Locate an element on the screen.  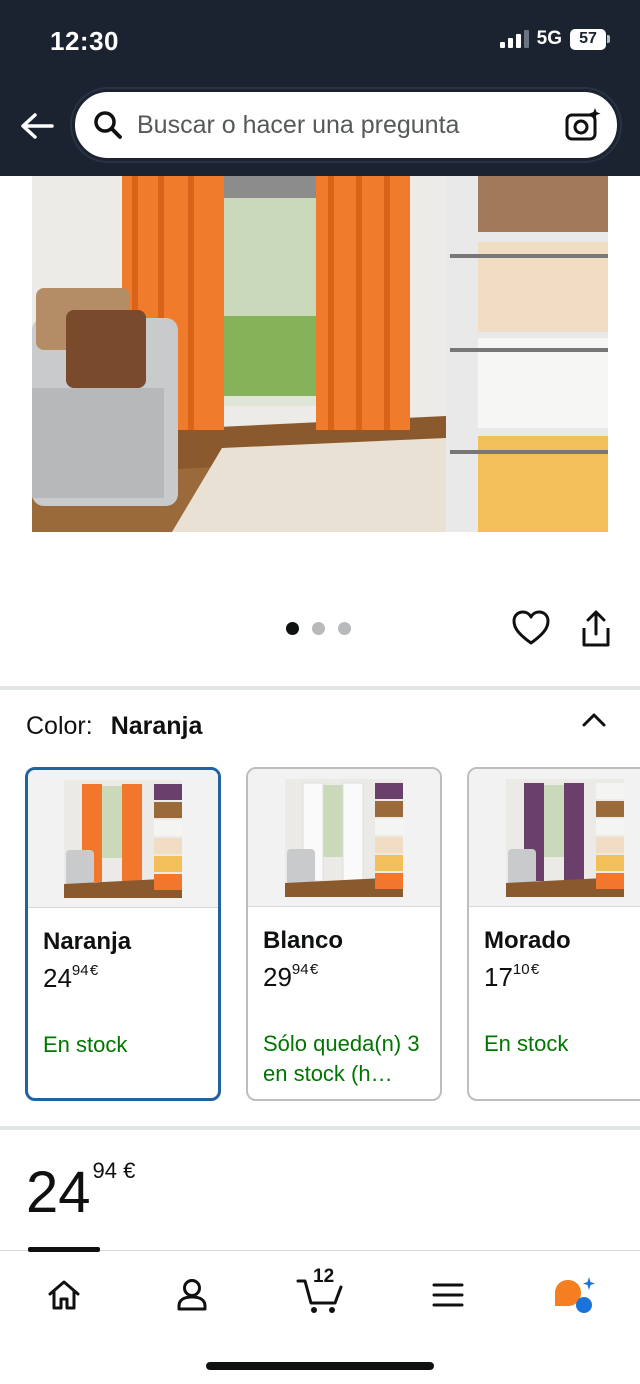
heart-icon is located at coordinates (531, 627).